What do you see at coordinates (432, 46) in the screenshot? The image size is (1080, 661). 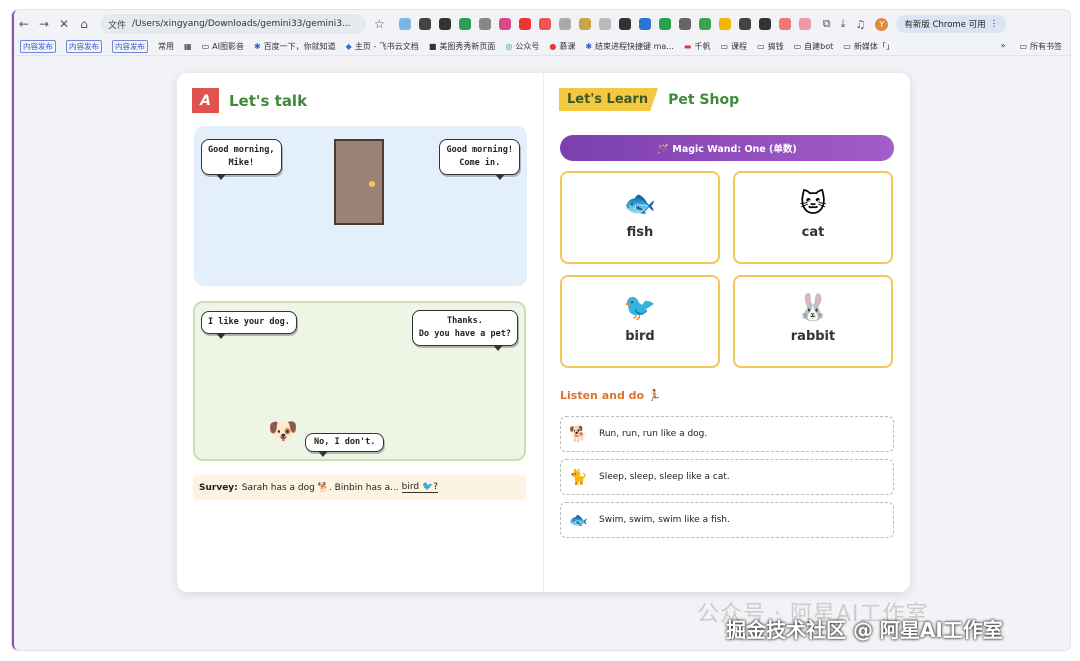 I see `meitu-icon: ■` at bounding box center [432, 46].